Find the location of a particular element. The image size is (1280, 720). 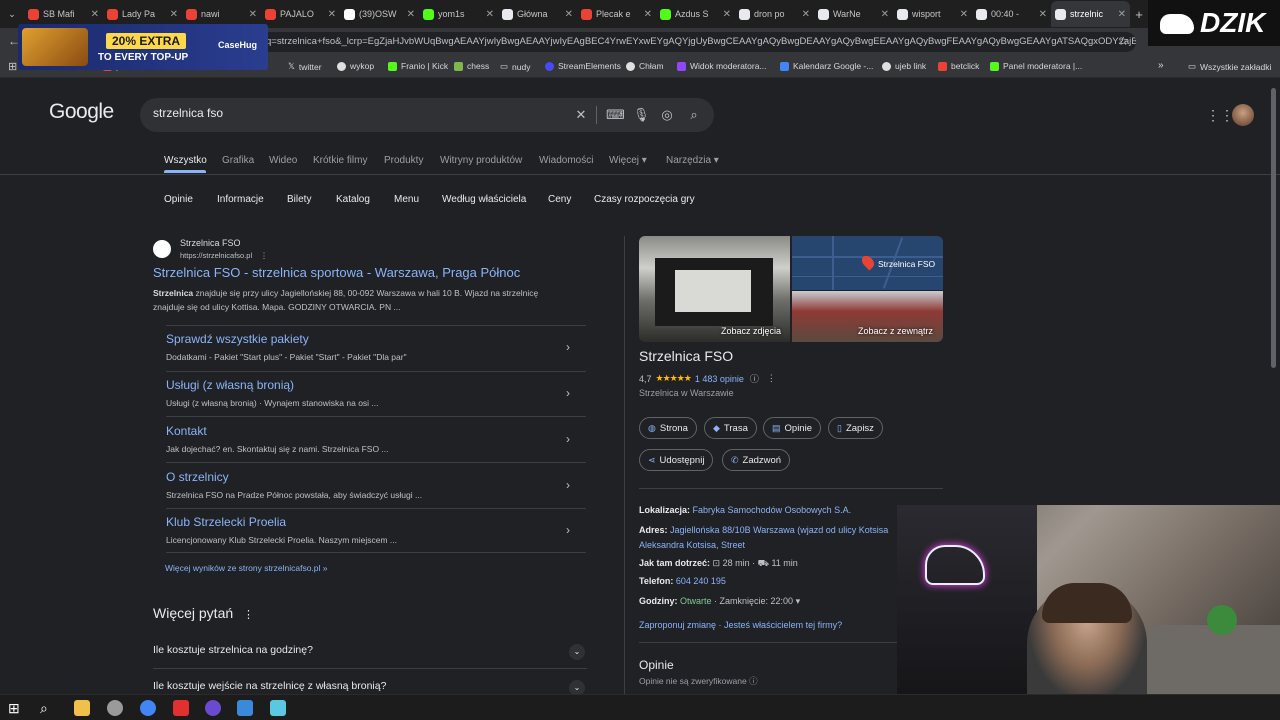

address-link-2: Aleksandra Kotsisa, Street is located at coordinates (692, 545).